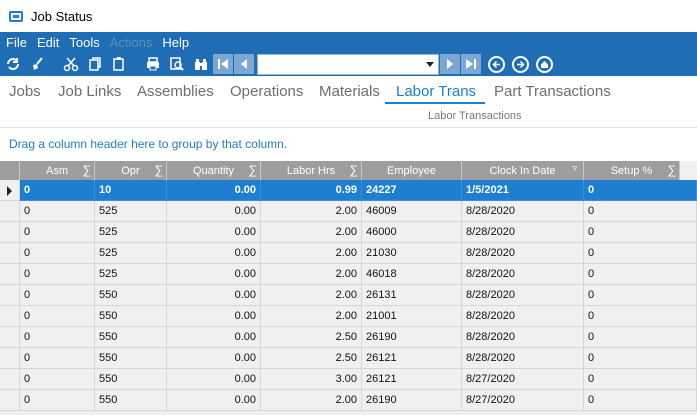 The image size is (697, 415). What do you see at coordinates (412, 295) in the screenshot?
I see `table-cell: 26131` at bounding box center [412, 295].